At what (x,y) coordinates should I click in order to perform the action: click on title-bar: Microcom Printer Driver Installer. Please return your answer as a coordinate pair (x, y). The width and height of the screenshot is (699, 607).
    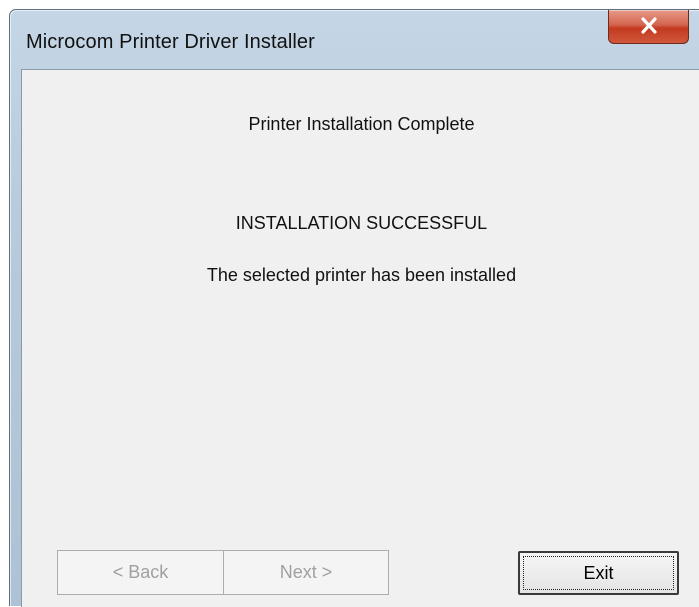
    Looking at the image, I should click on (354, 44).